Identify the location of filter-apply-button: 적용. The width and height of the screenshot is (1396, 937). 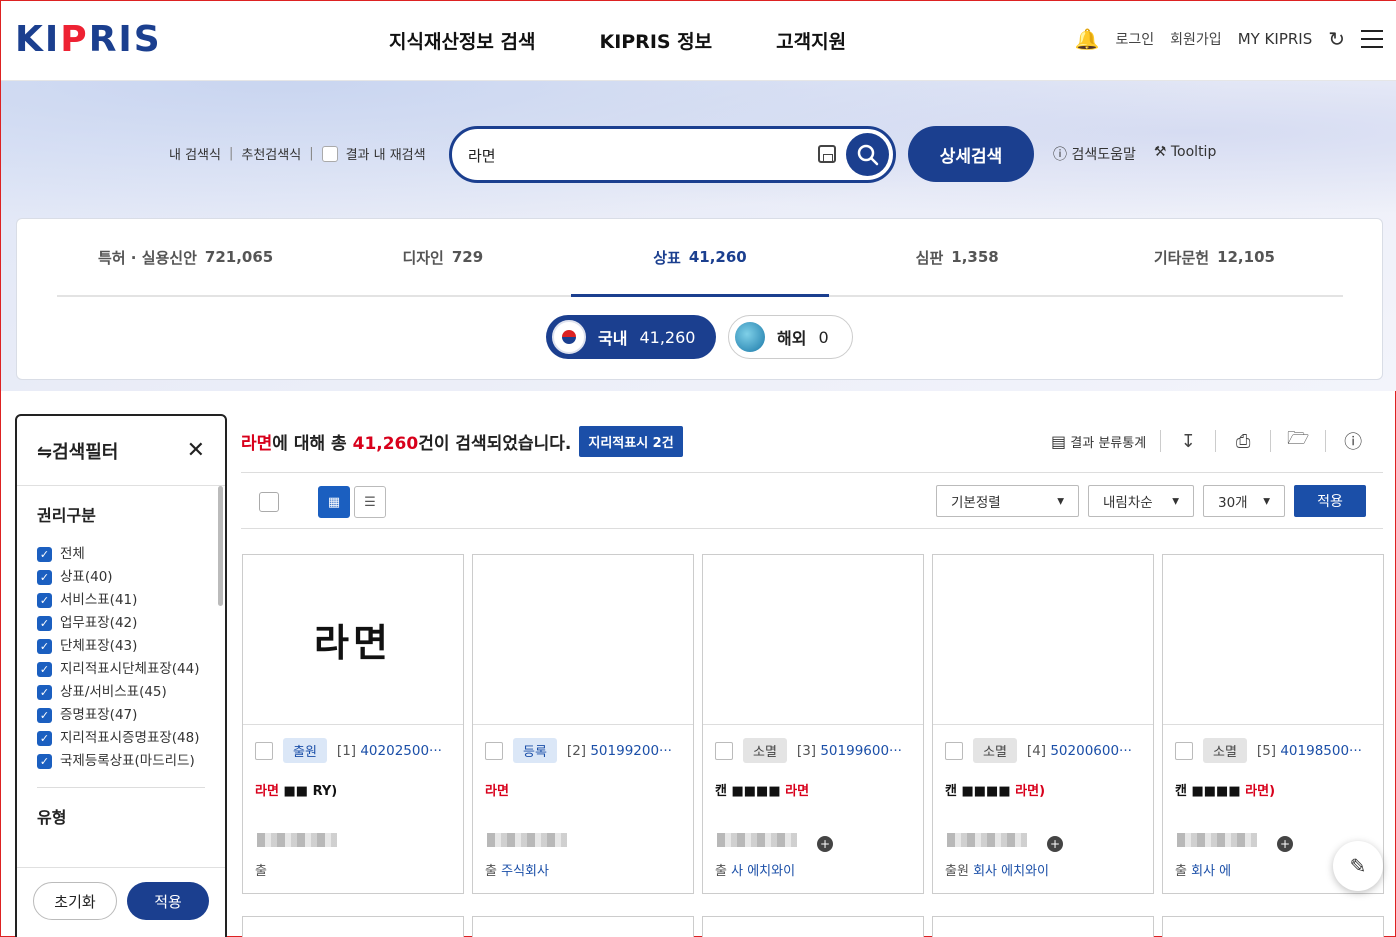
(168, 901).